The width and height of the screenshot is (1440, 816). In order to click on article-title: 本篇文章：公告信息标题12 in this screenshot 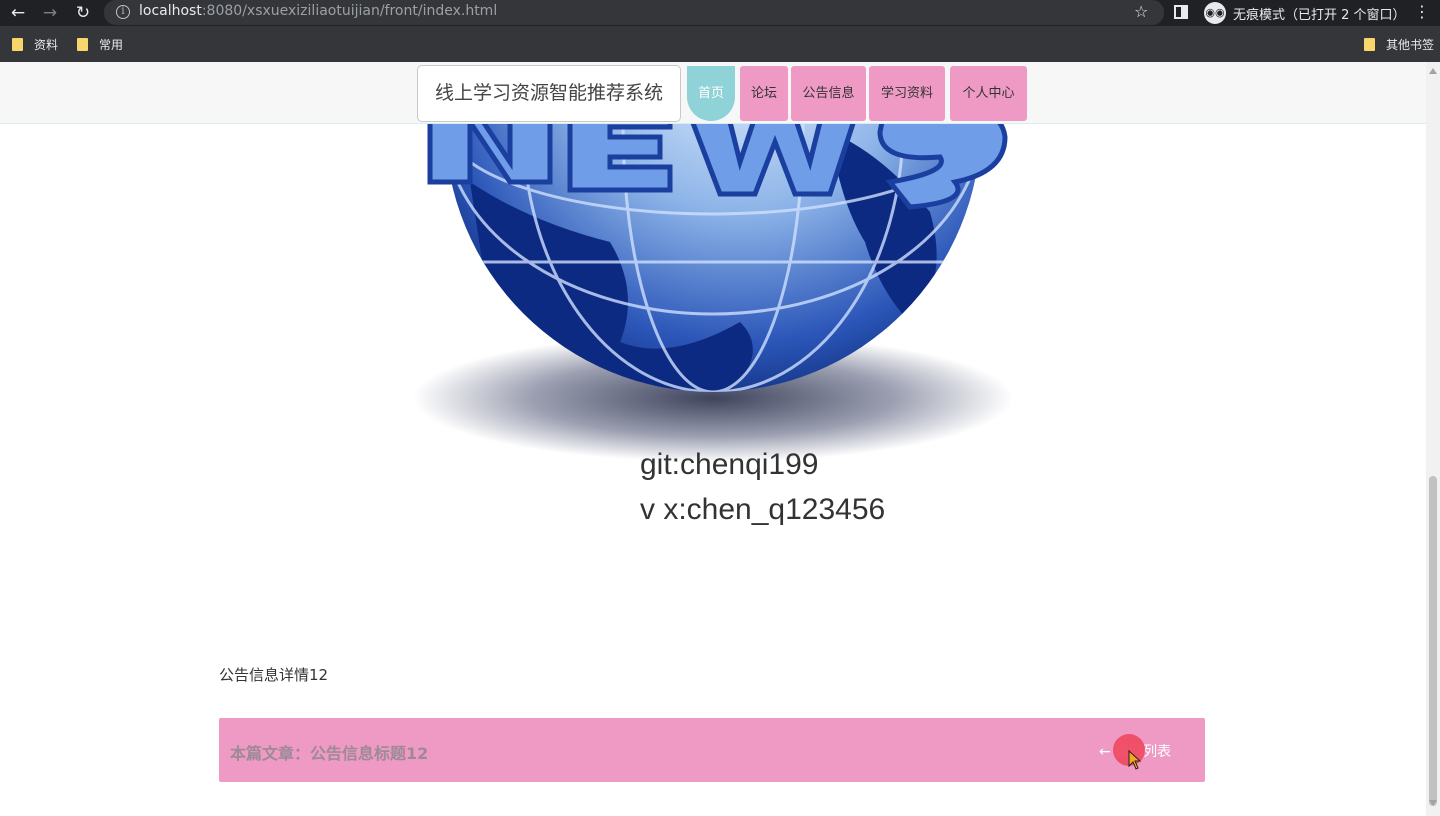, I will do `click(329, 753)`.